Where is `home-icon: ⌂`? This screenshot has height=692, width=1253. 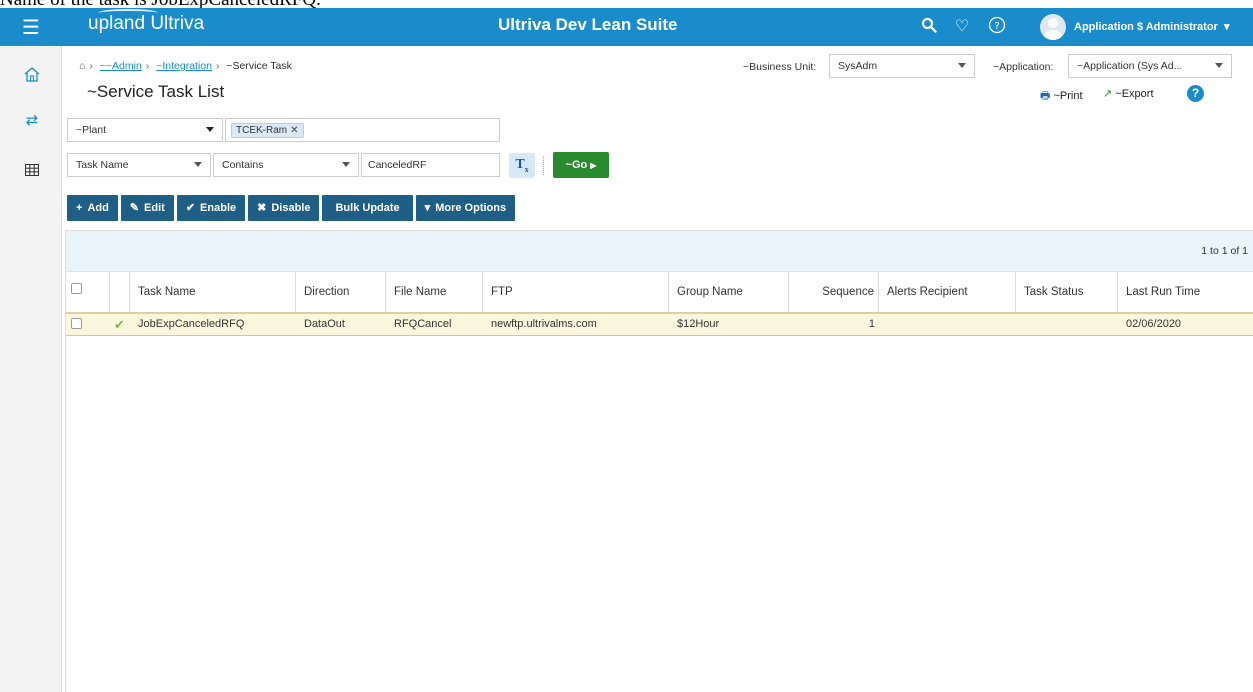 home-icon: ⌂ is located at coordinates (82, 66).